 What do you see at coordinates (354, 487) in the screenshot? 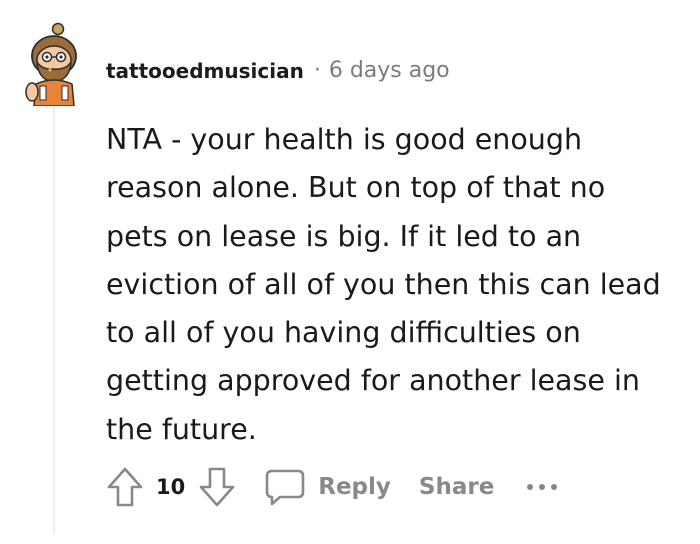
I see `reply-button: Reply` at bounding box center [354, 487].